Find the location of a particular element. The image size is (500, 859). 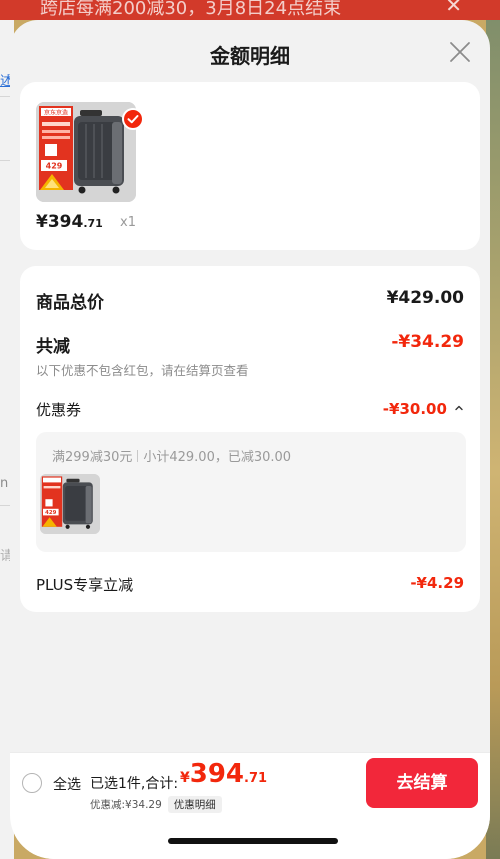

close-icon is located at coordinates (460, 52).